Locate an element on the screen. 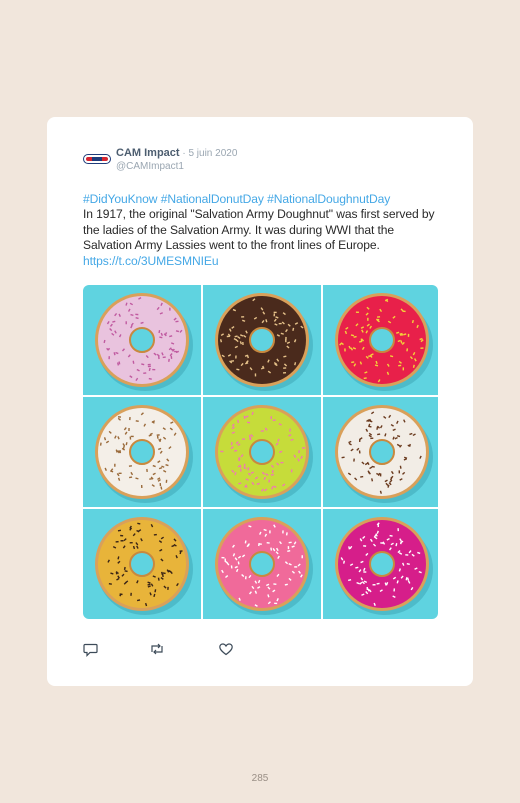 The image size is (520, 803). donut-green-sprinkles is located at coordinates (262, 452).